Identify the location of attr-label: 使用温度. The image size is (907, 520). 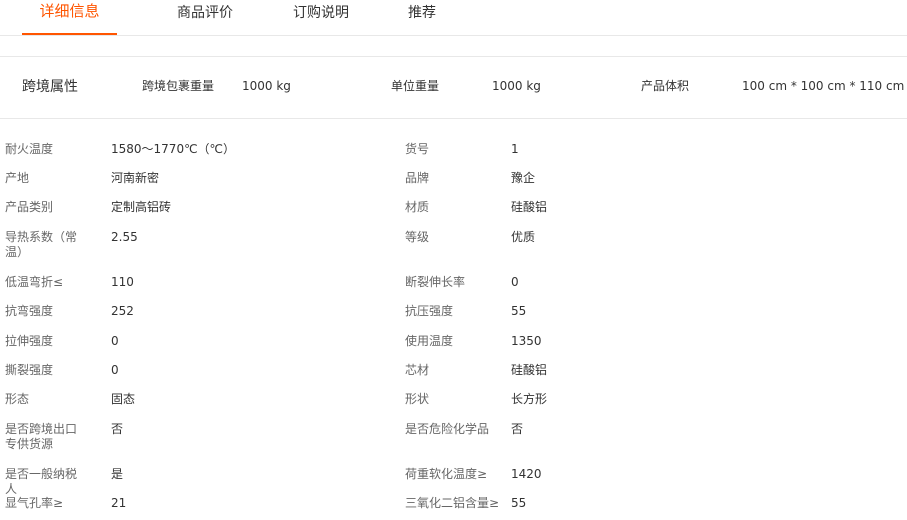
(429, 341).